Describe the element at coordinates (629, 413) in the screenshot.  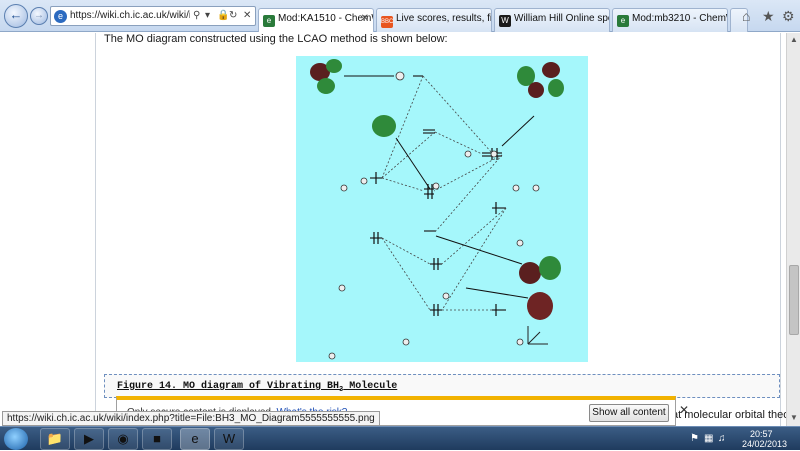
I see `show-all-content-button: Show all content` at that location.